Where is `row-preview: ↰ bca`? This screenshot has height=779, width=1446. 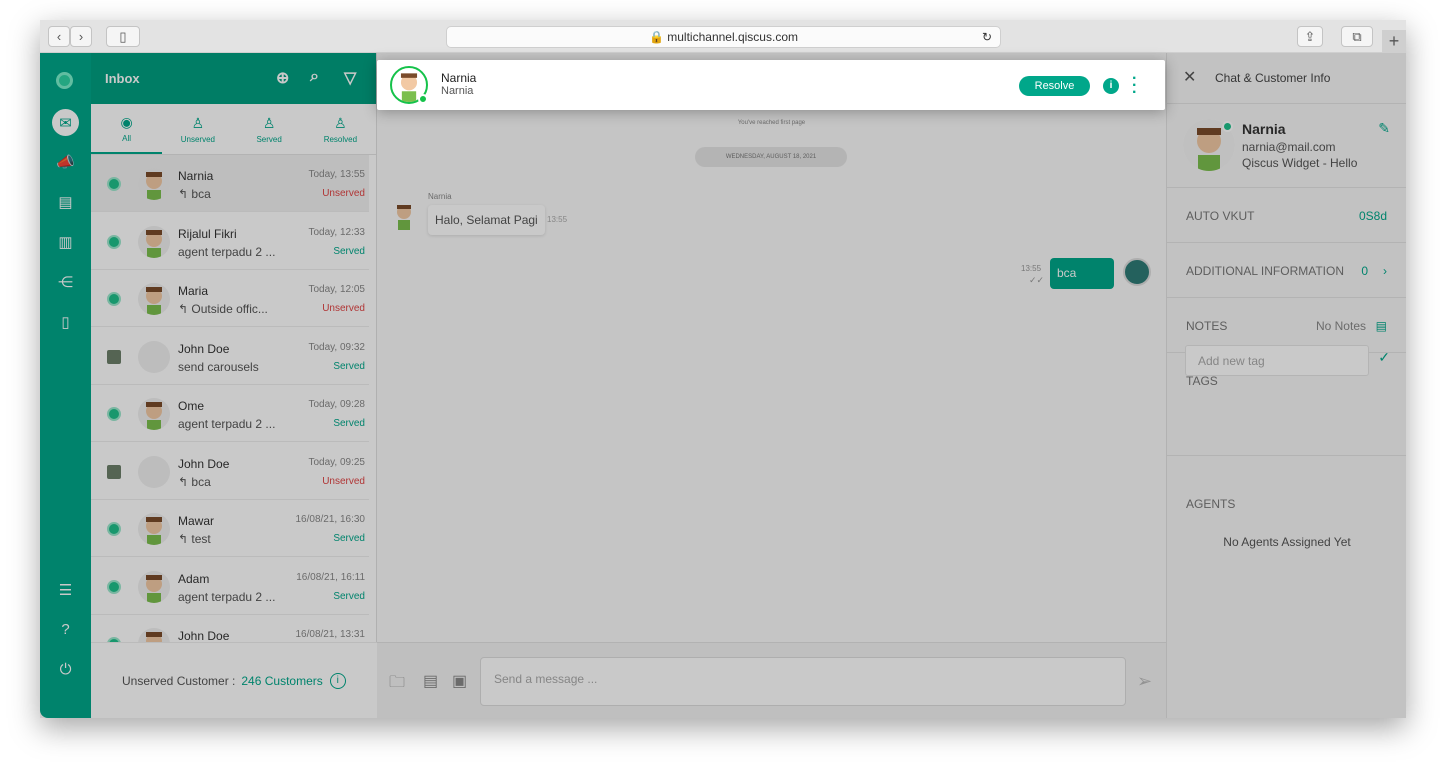
row-preview: ↰ bca is located at coordinates (233, 194).